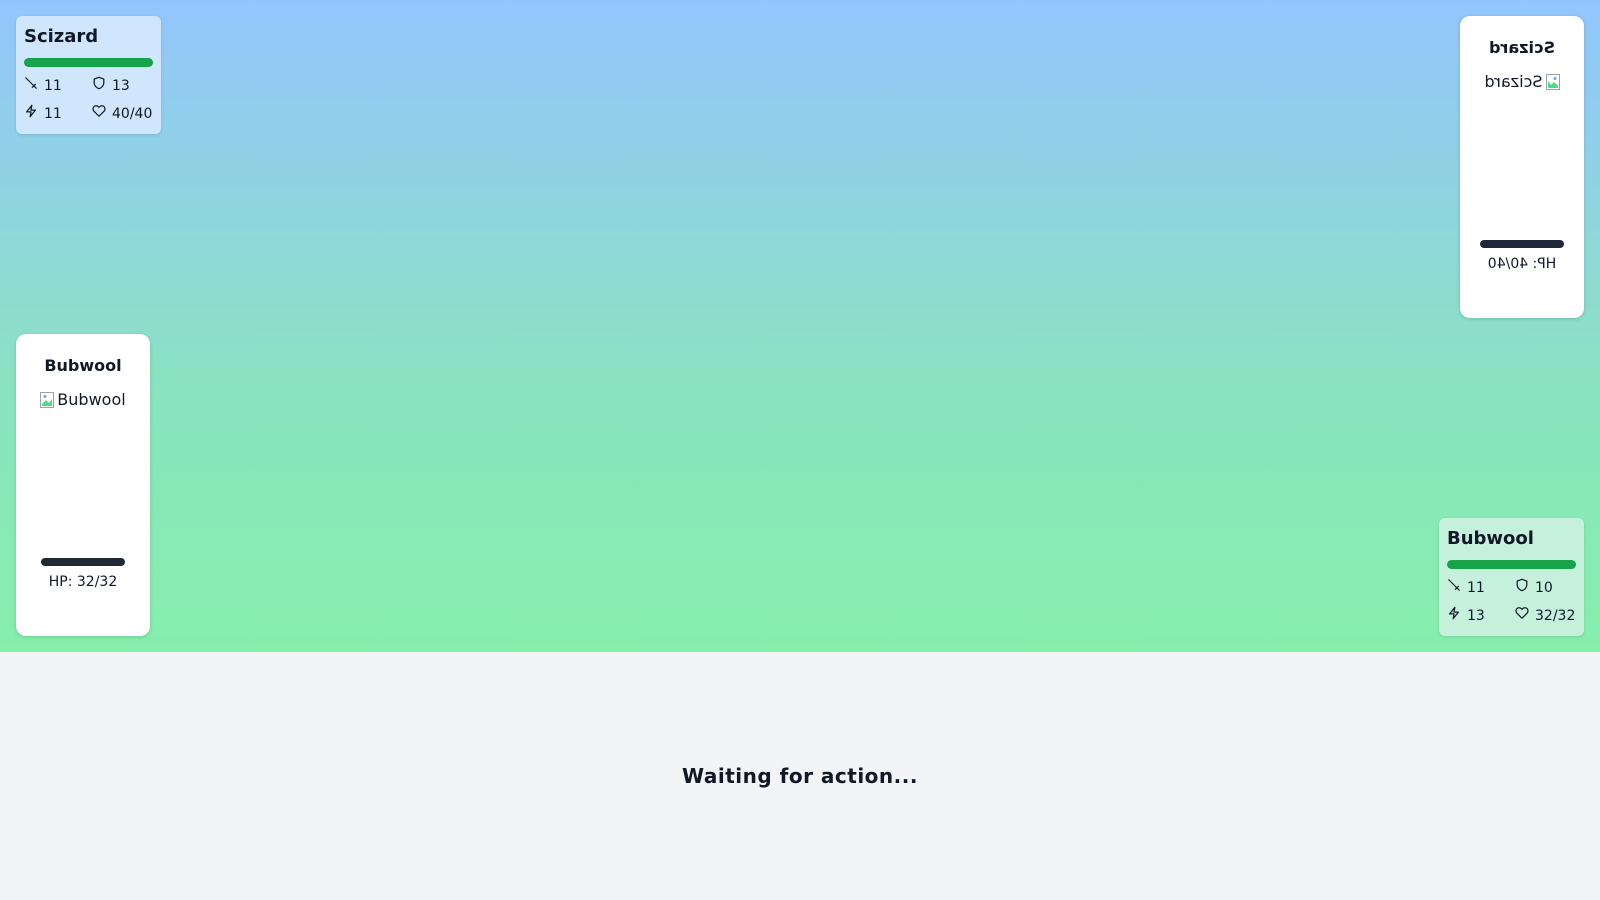 Image resolution: width=1600 pixels, height=900 pixels. I want to click on enemy-card: Scizard Scizard HP: 40/40, so click(1522, 167).